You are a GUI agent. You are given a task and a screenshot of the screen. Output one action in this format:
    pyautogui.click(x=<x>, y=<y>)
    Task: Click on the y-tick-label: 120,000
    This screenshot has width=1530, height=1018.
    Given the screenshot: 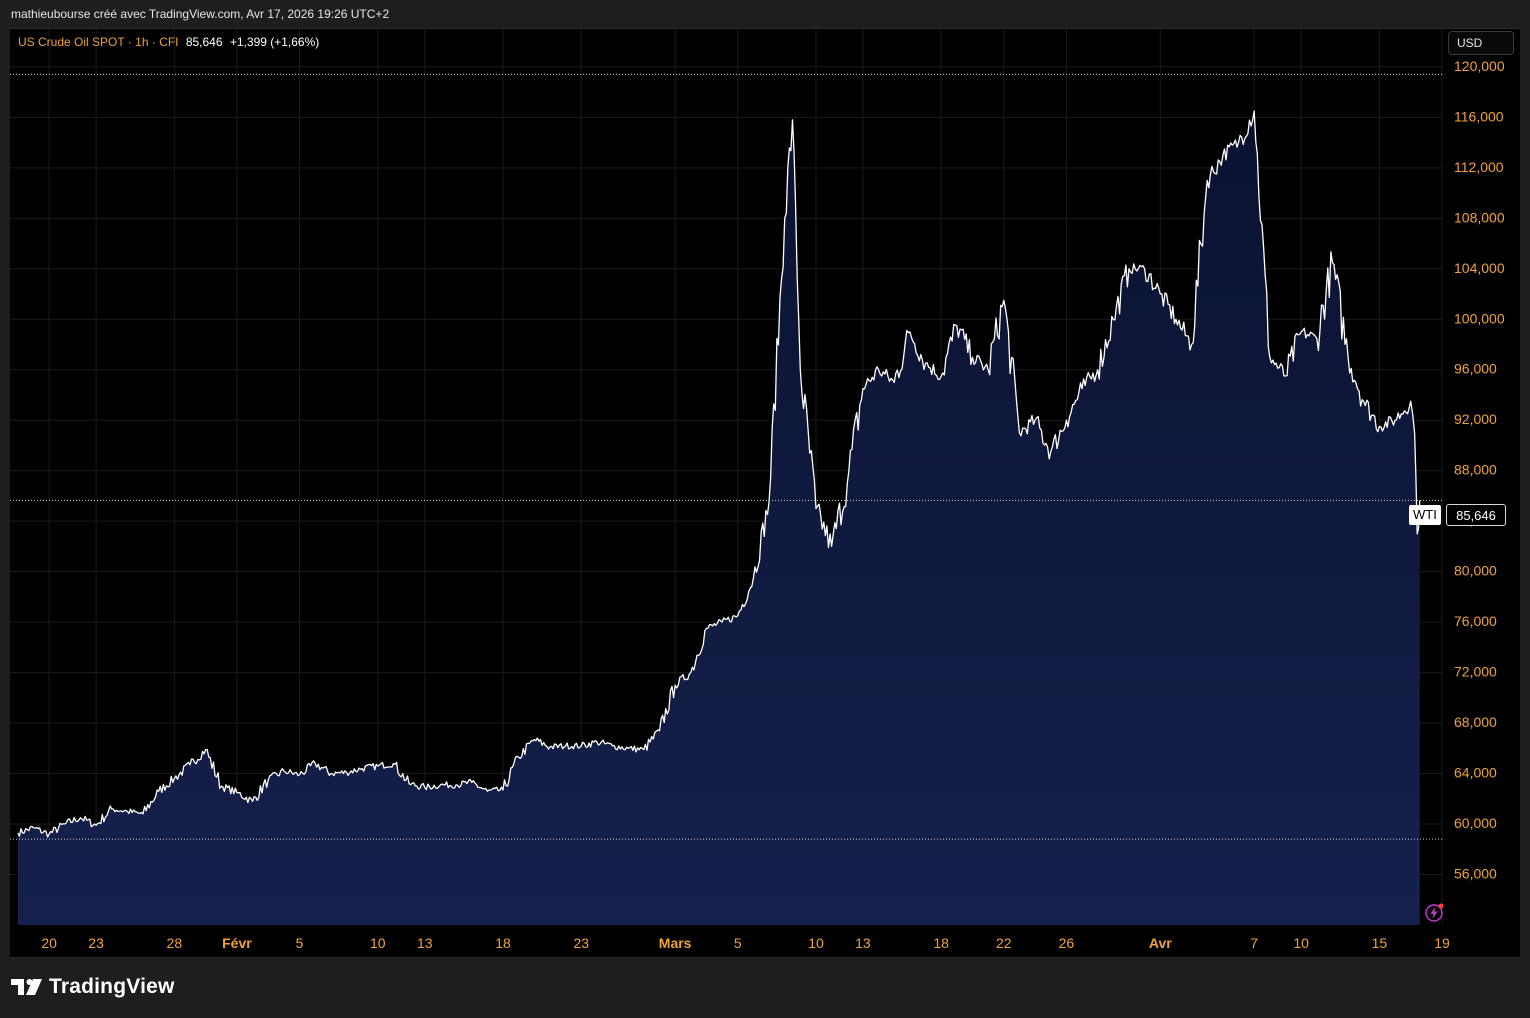 What is the action you would take?
    pyautogui.click(x=1479, y=66)
    